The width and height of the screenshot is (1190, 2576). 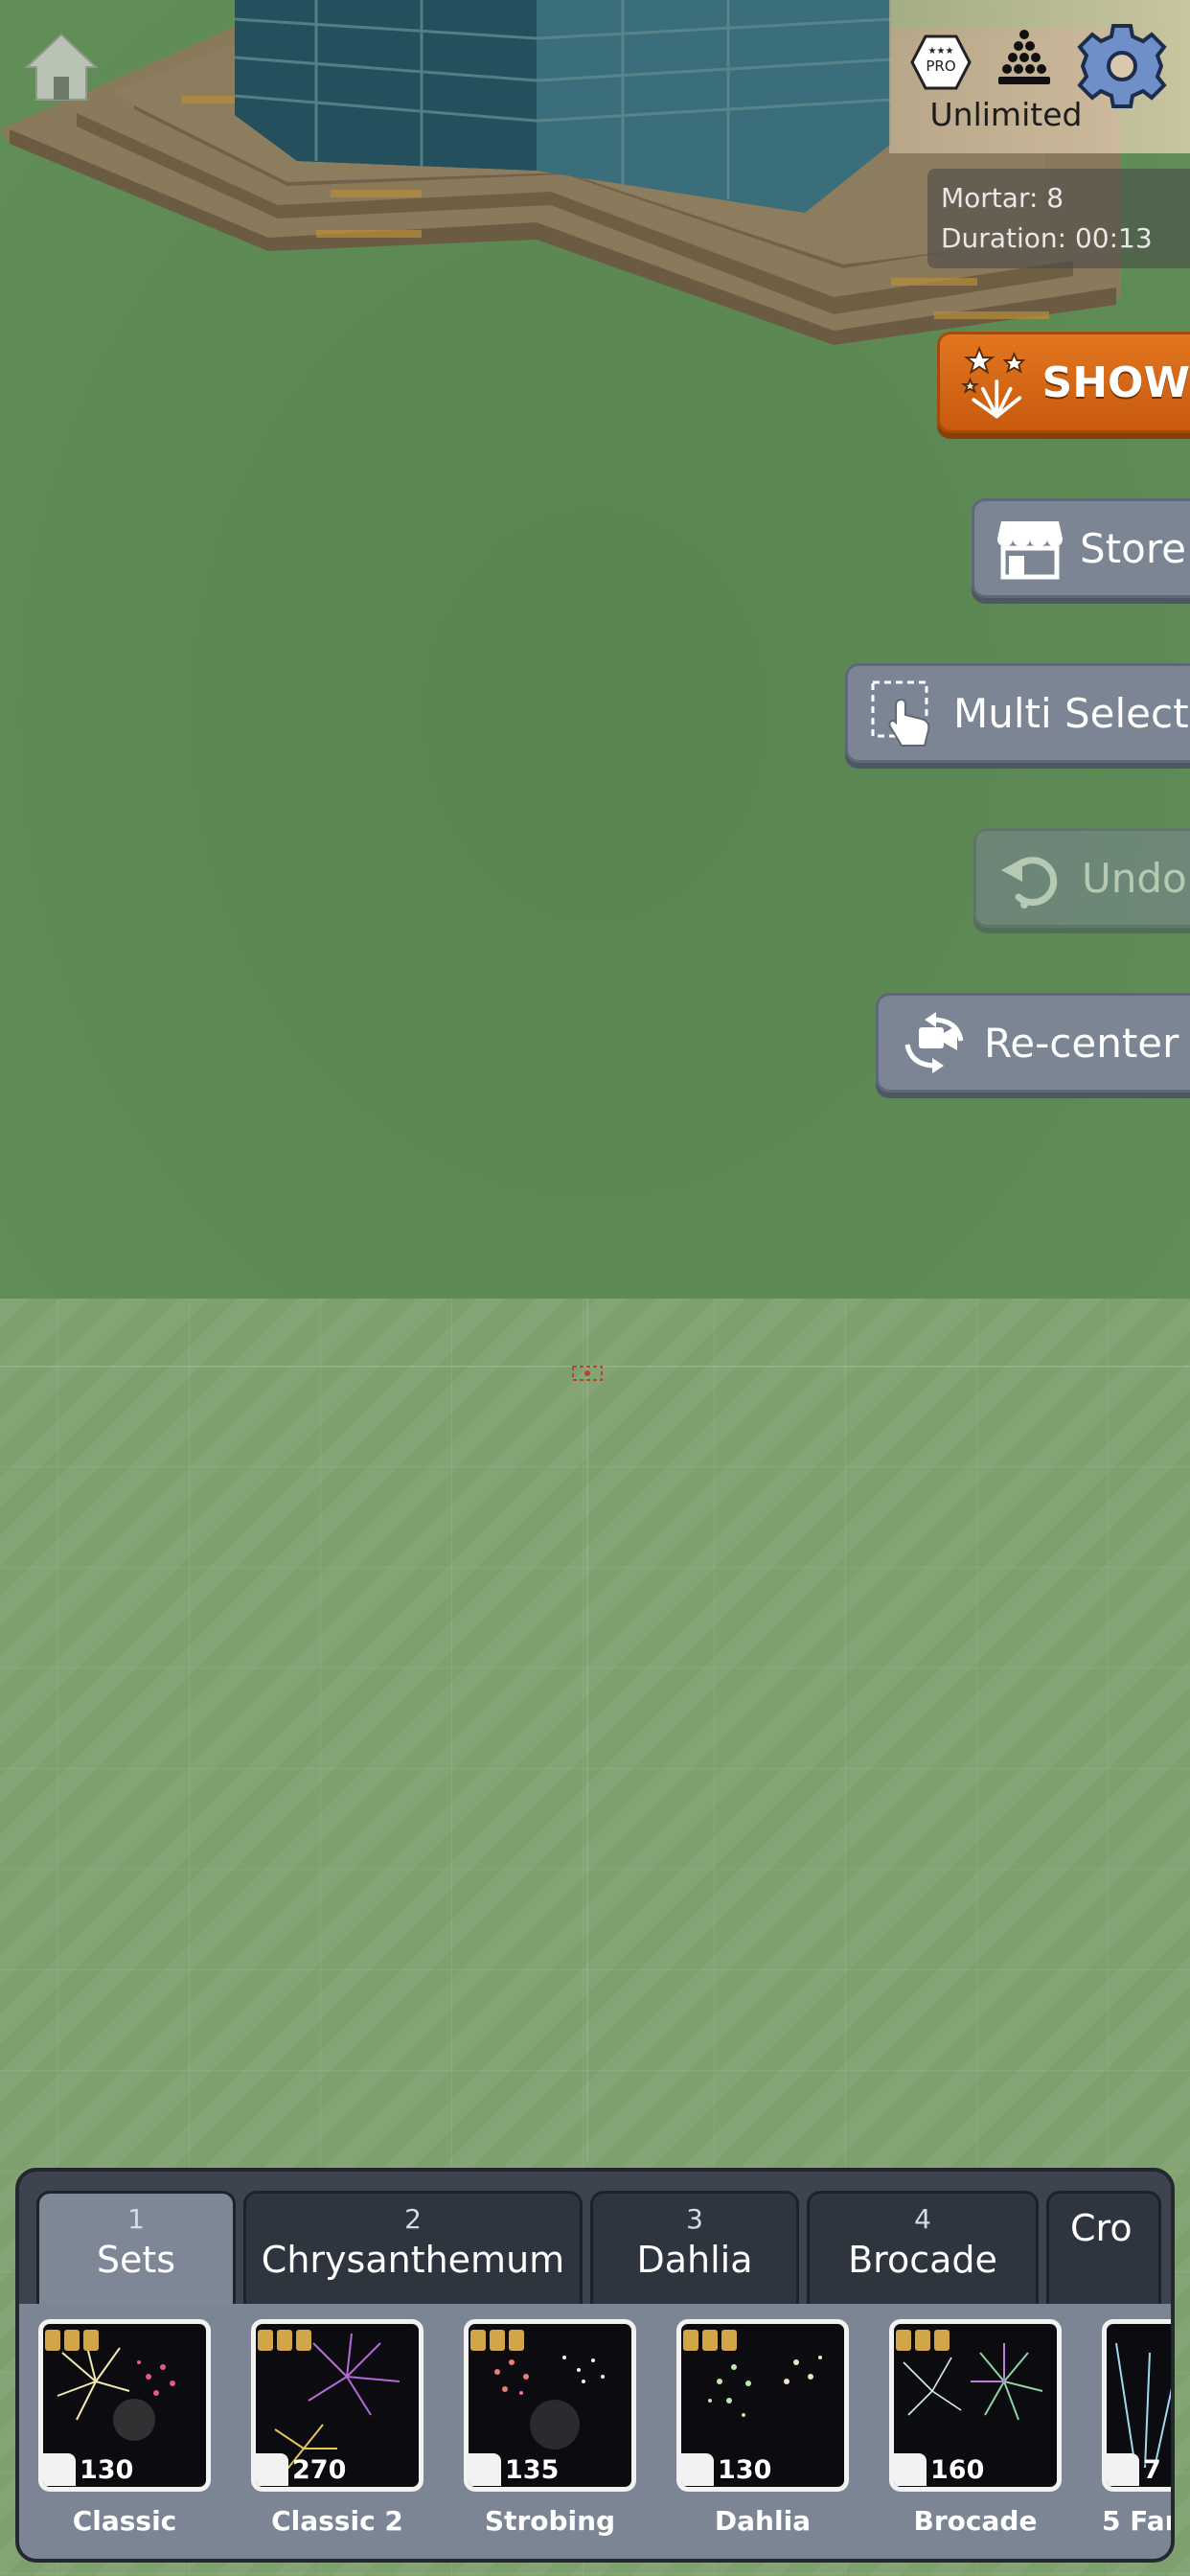 What do you see at coordinates (1115, 382) in the screenshot?
I see `show-label: SHOW` at bounding box center [1115, 382].